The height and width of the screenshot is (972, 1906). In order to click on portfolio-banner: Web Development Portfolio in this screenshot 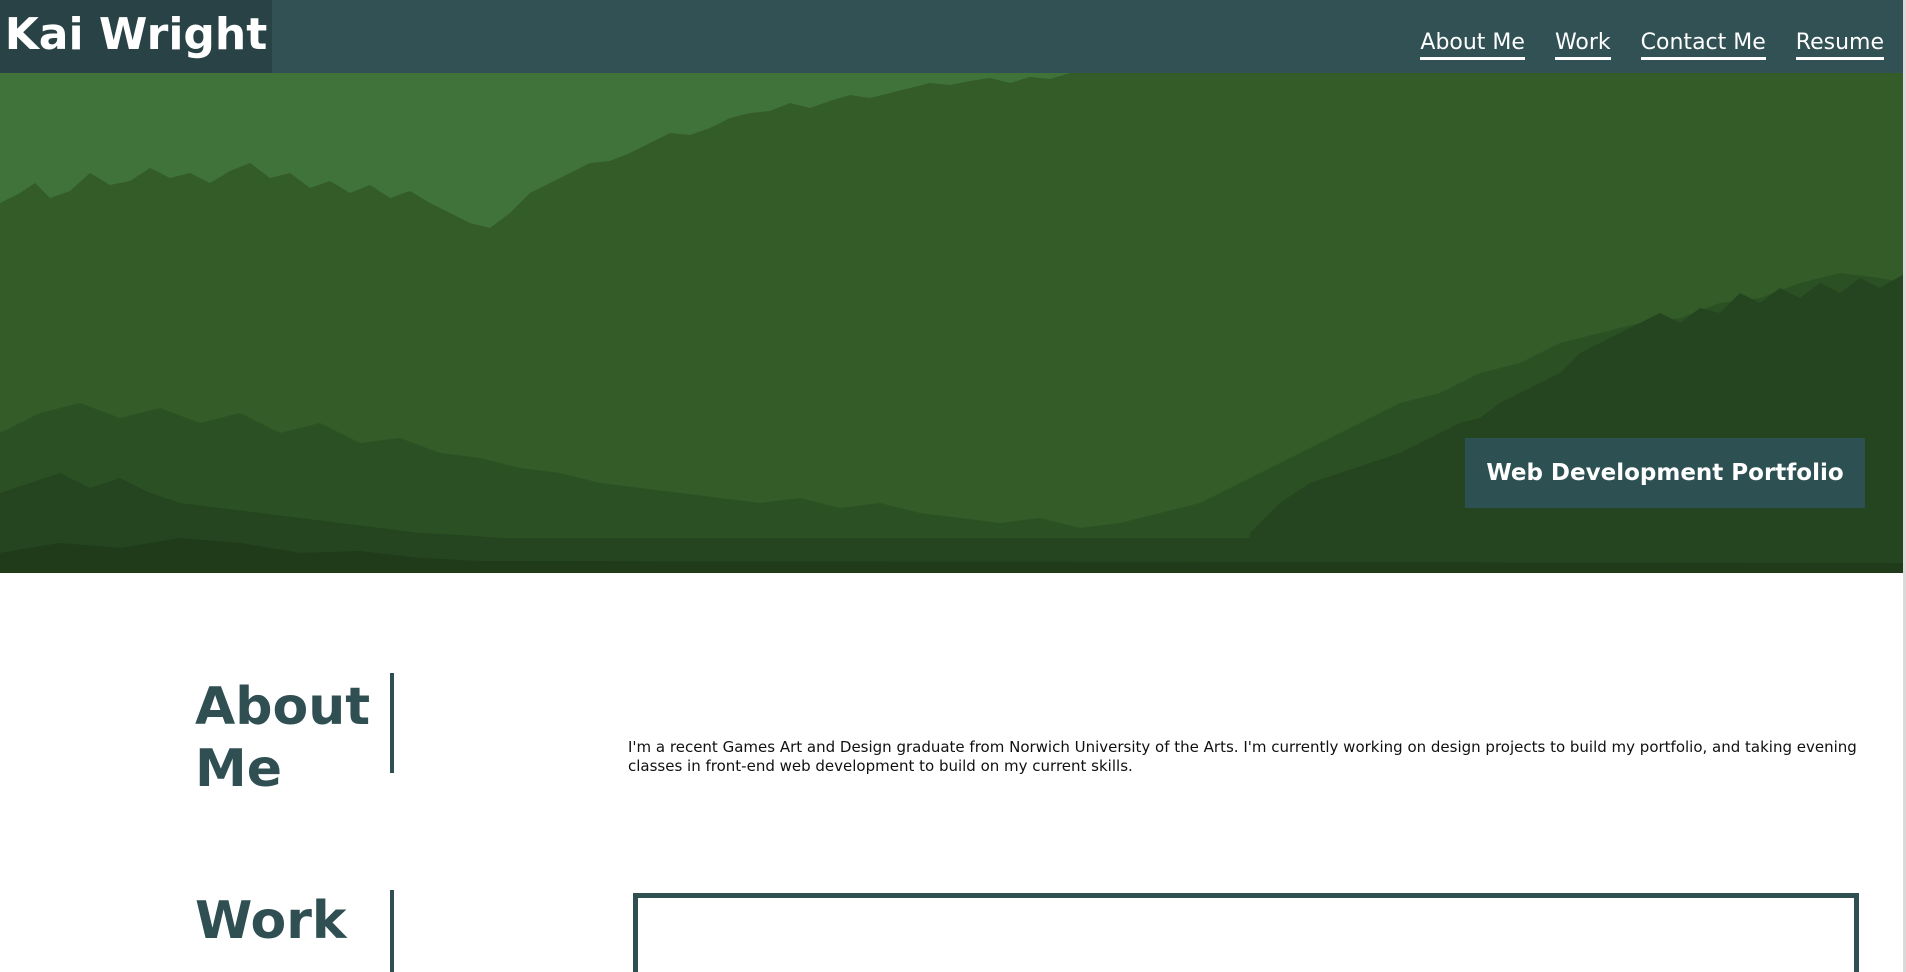, I will do `click(1665, 473)`.